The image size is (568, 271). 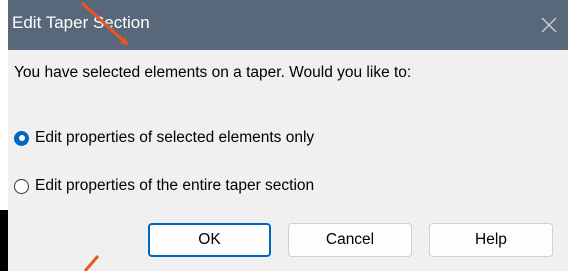 What do you see at coordinates (21, 186) in the screenshot?
I see `radio-unselected` at bounding box center [21, 186].